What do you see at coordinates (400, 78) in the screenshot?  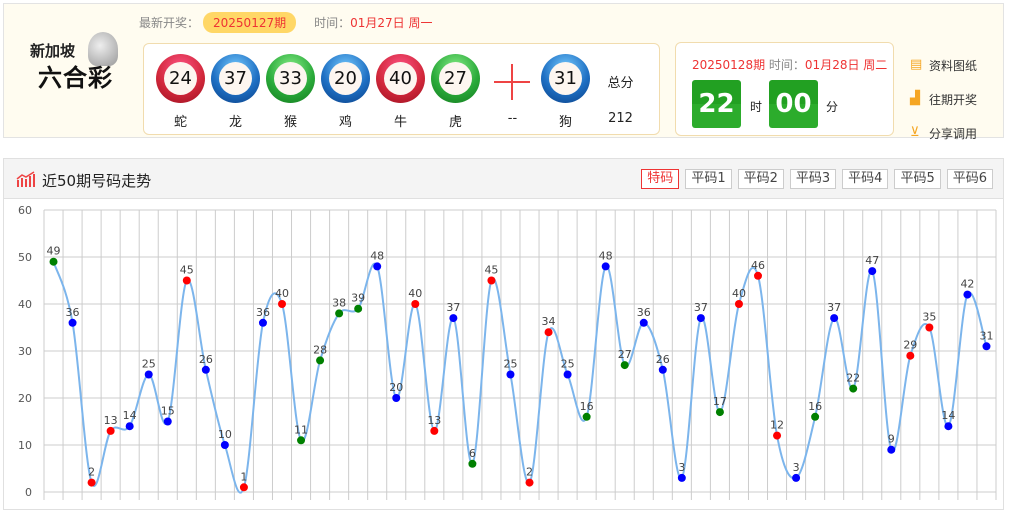 I see `ball-number: 40` at bounding box center [400, 78].